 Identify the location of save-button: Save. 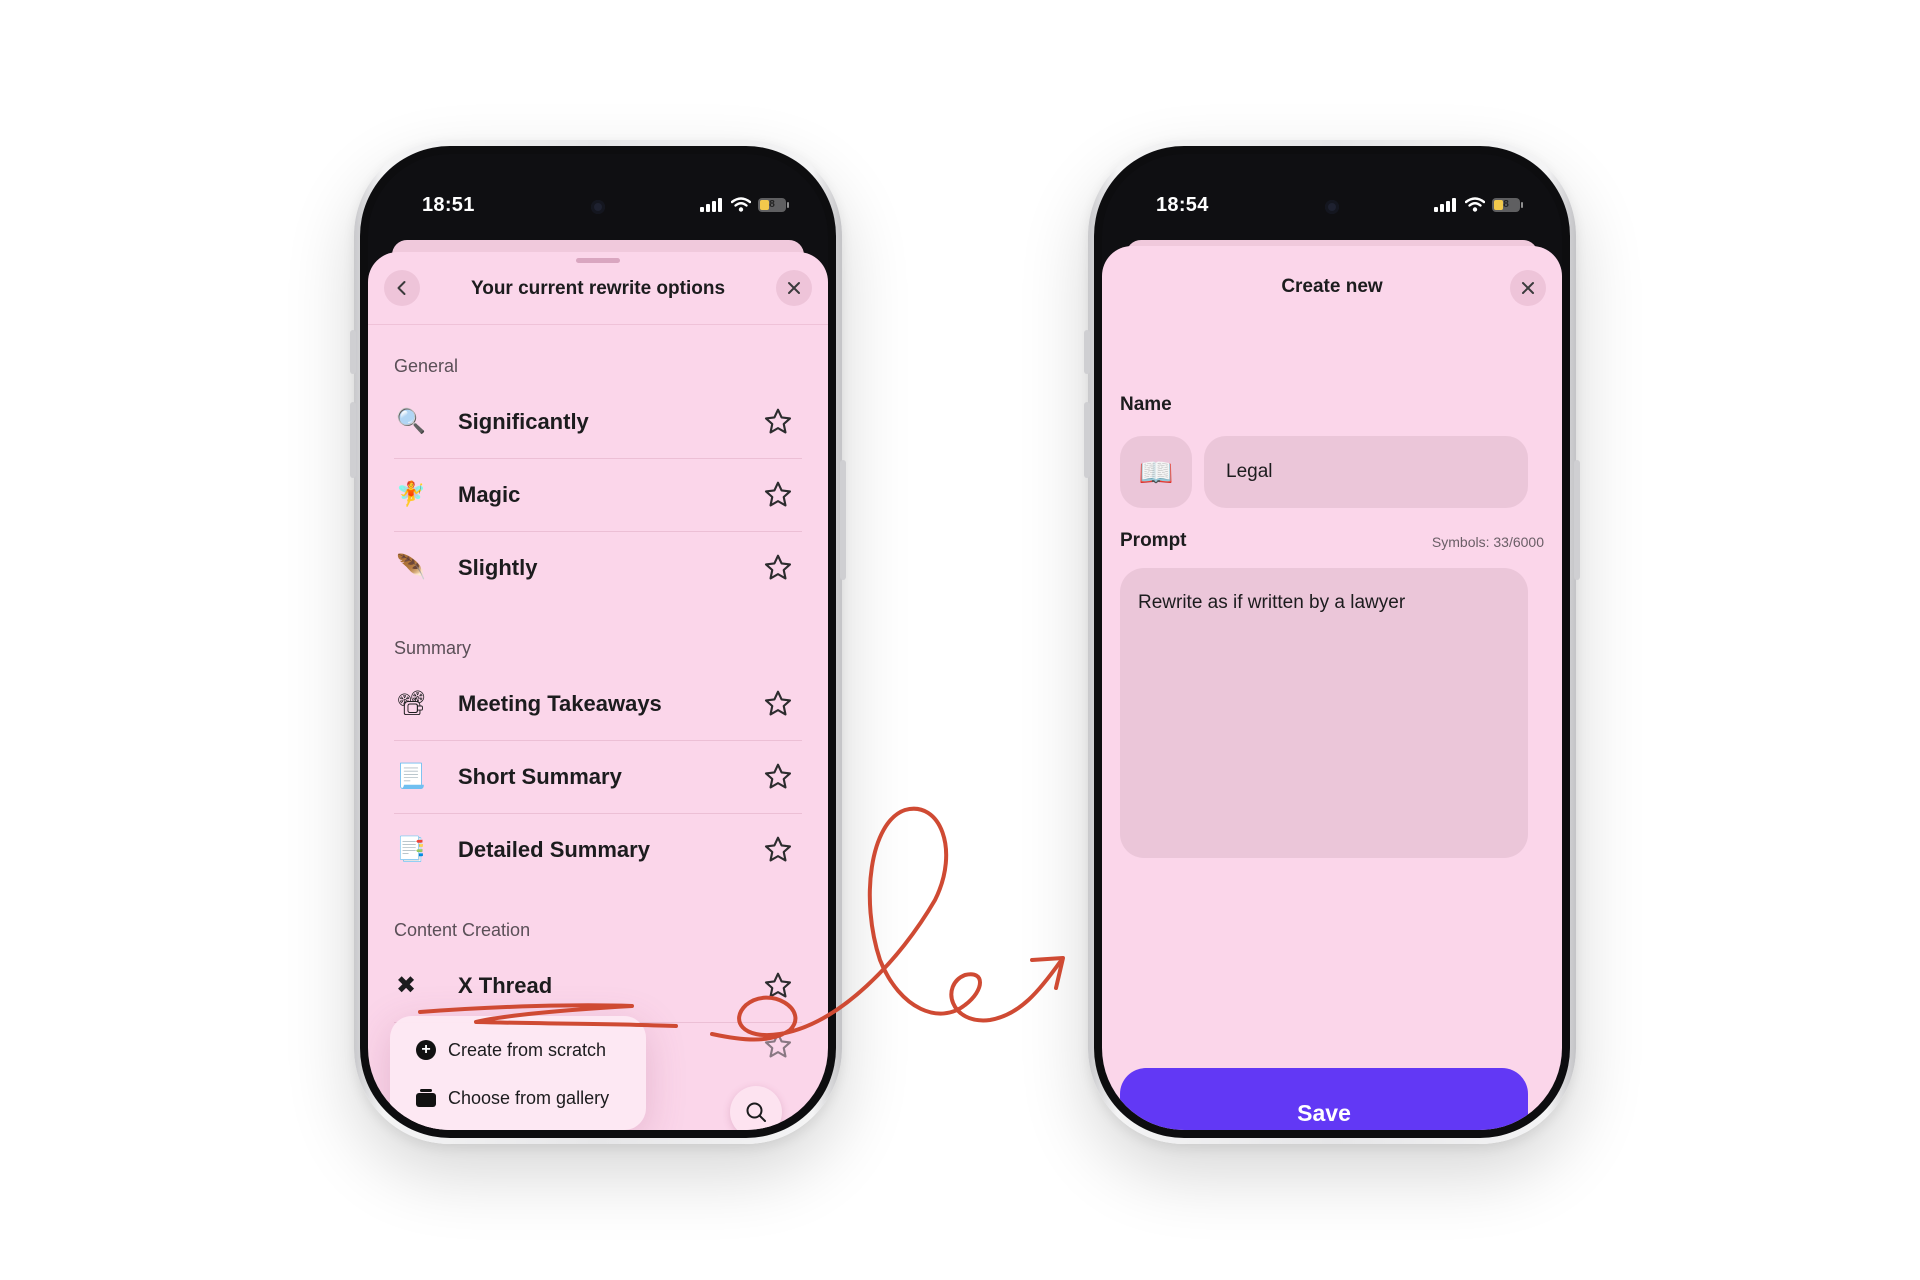
(1324, 1099).